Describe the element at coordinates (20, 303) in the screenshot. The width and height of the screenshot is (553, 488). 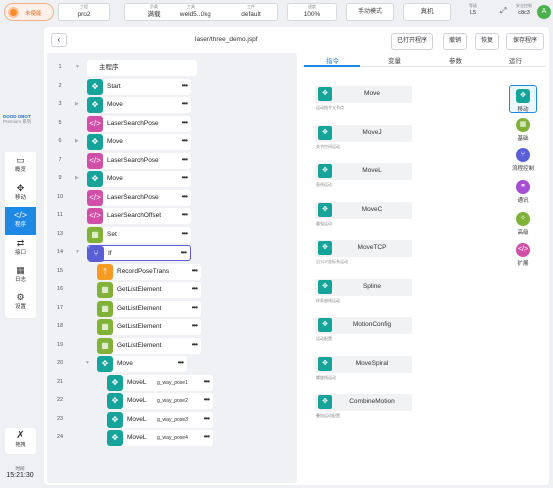
I see `nav-settings: ⚙ 设置` at that location.